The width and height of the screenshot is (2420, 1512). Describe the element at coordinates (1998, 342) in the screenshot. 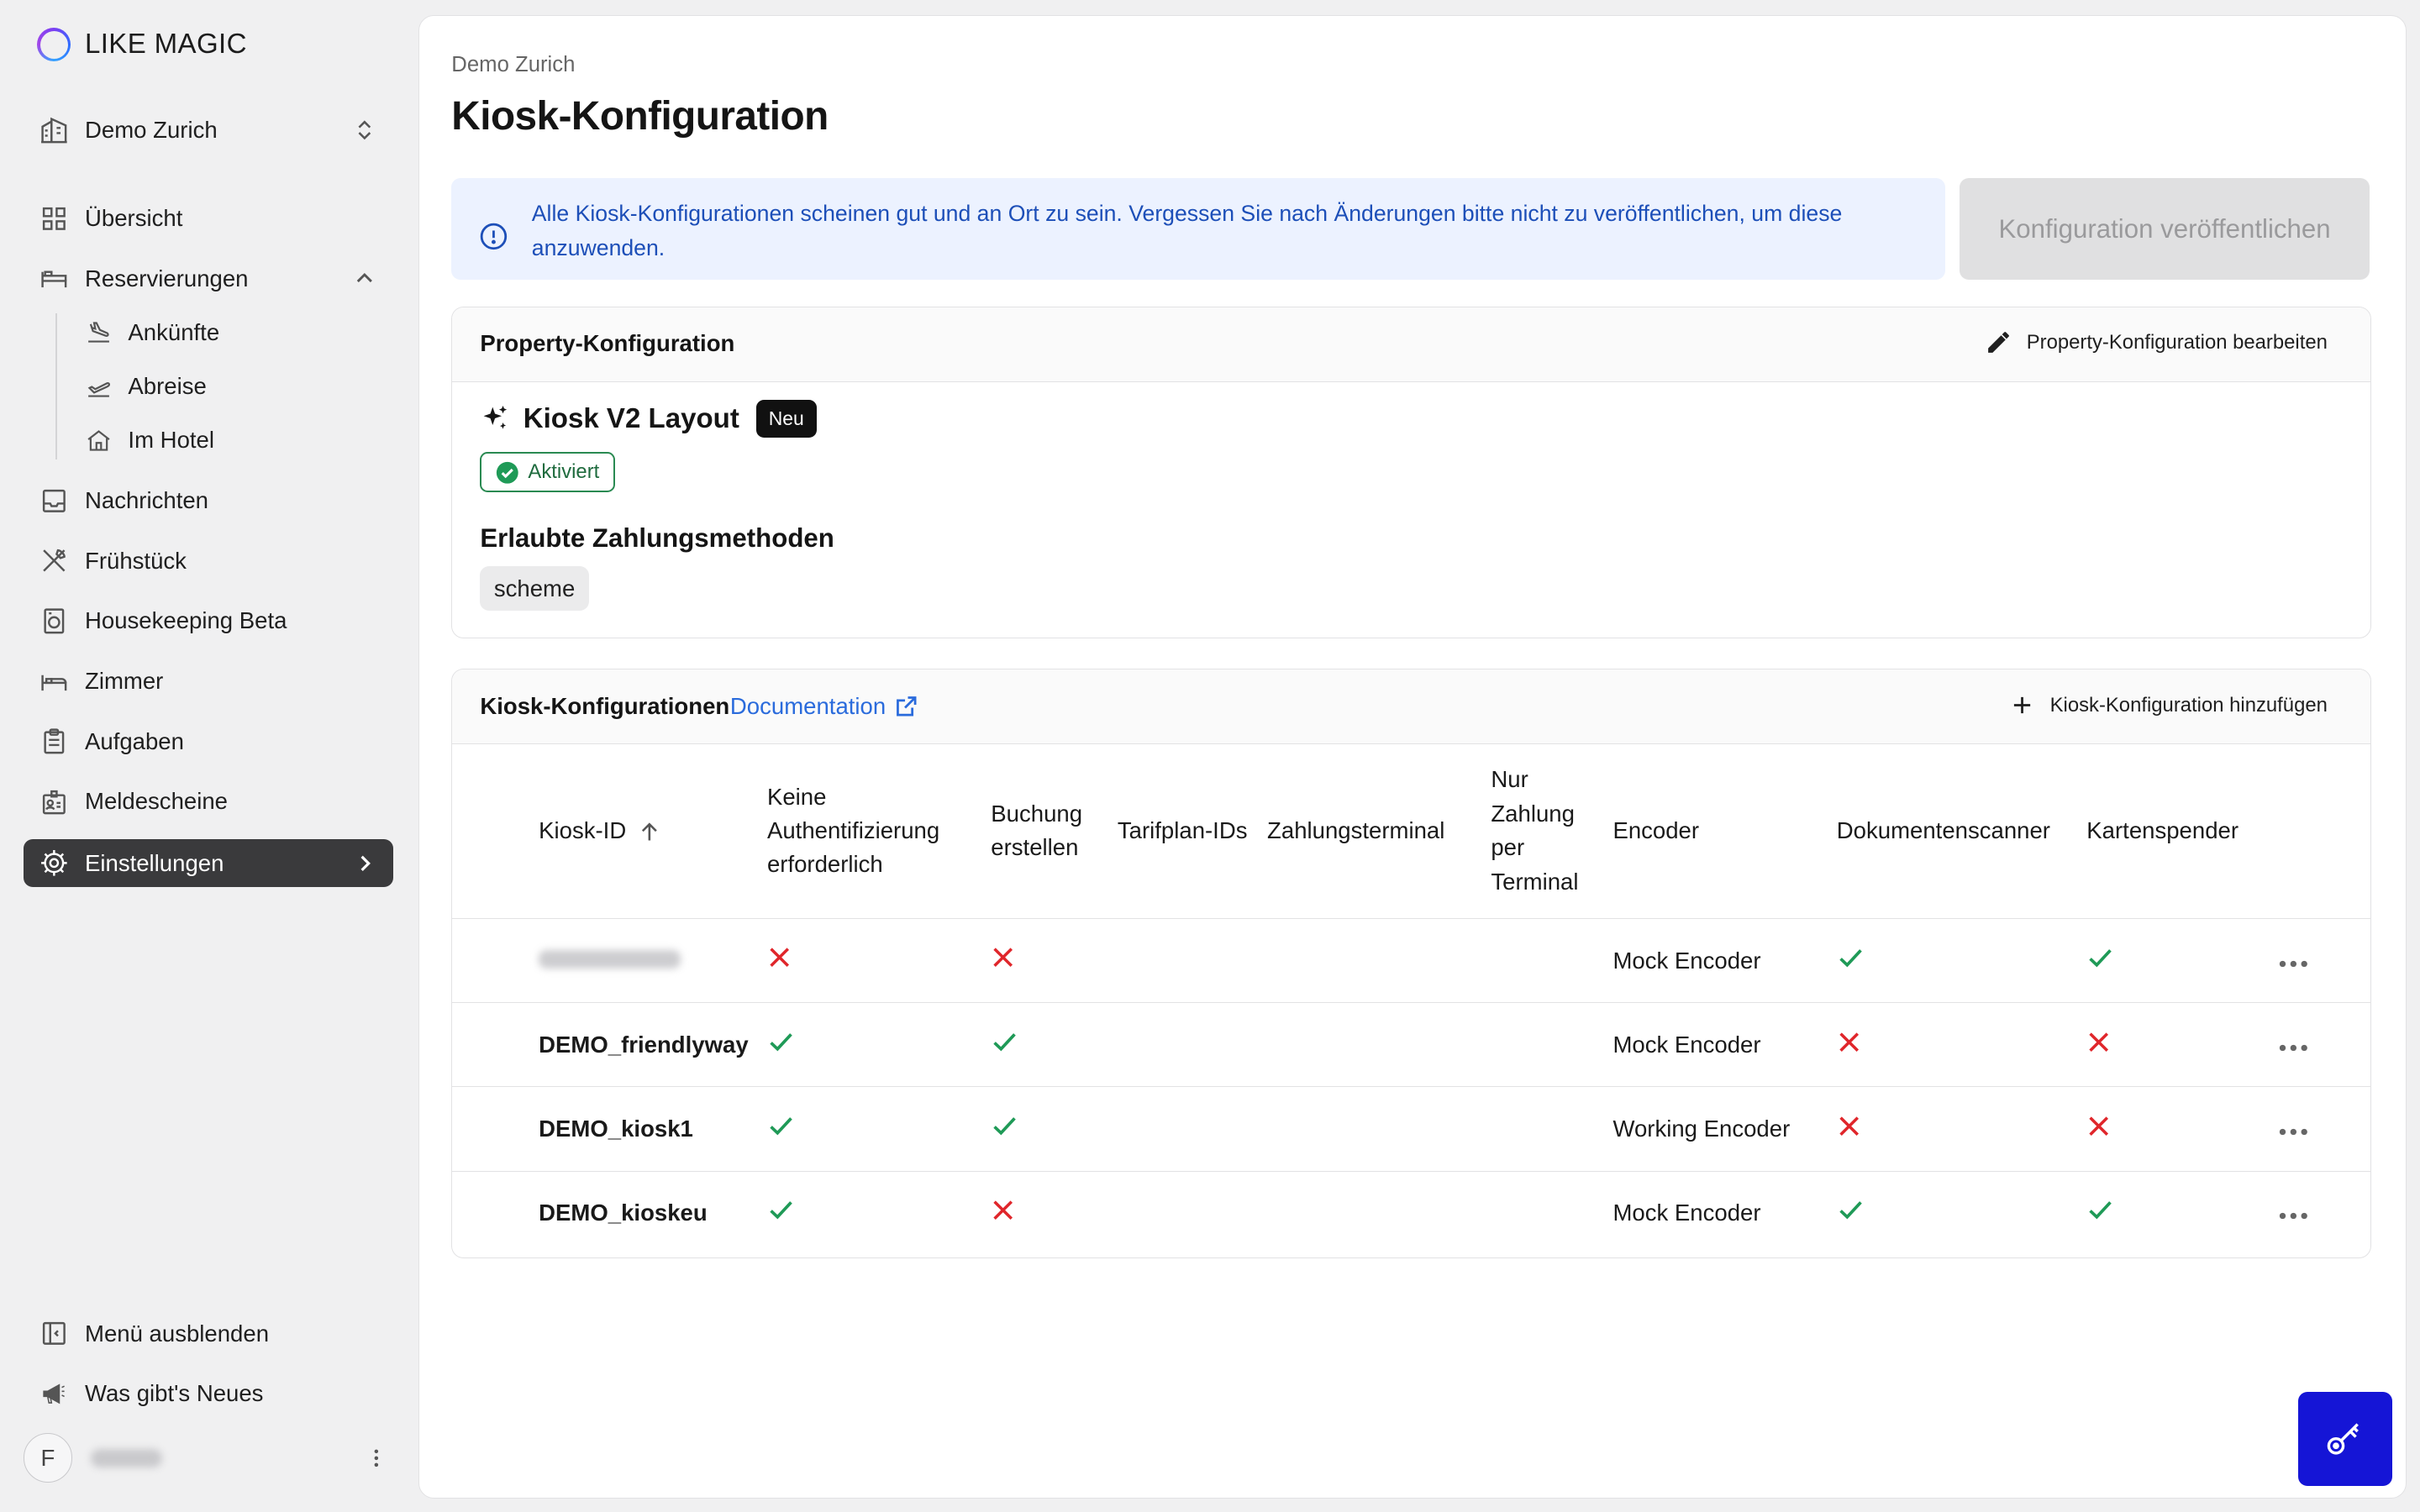

I see `pencil-icon` at that location.